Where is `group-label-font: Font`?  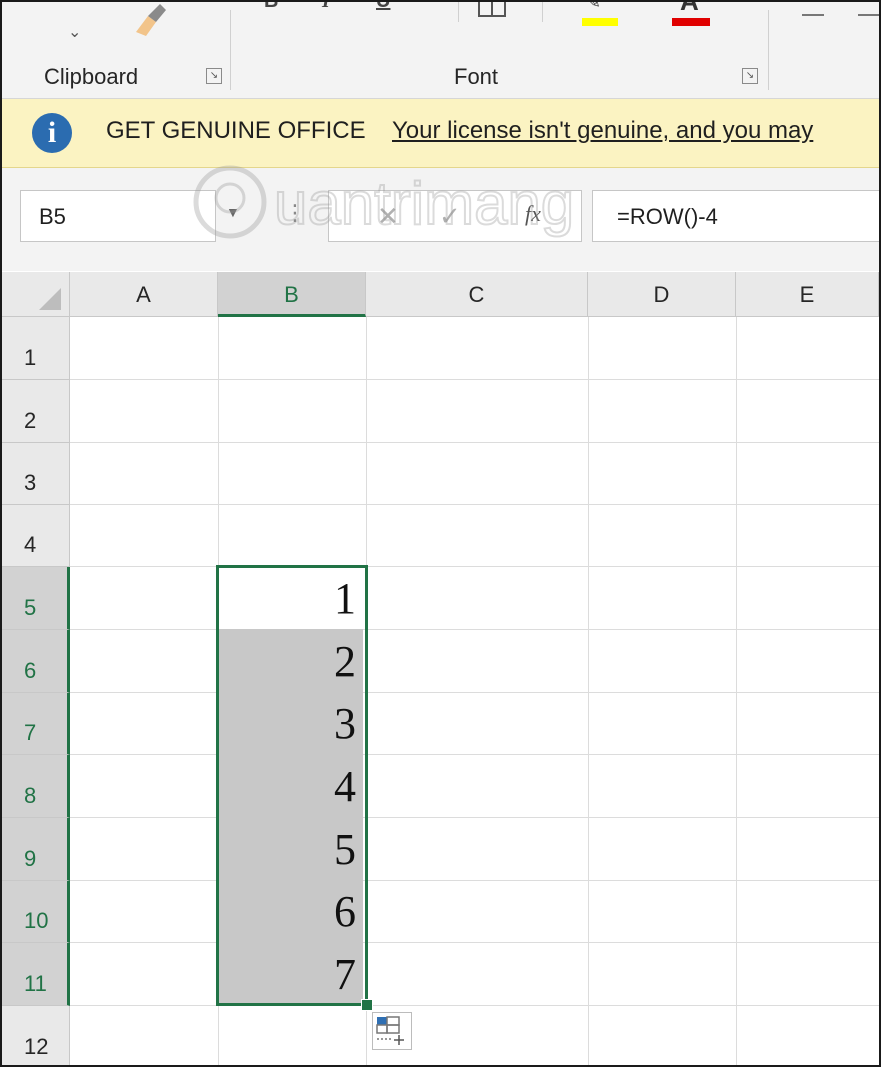
group-label-font: Font is located at coordinates (476, 76).